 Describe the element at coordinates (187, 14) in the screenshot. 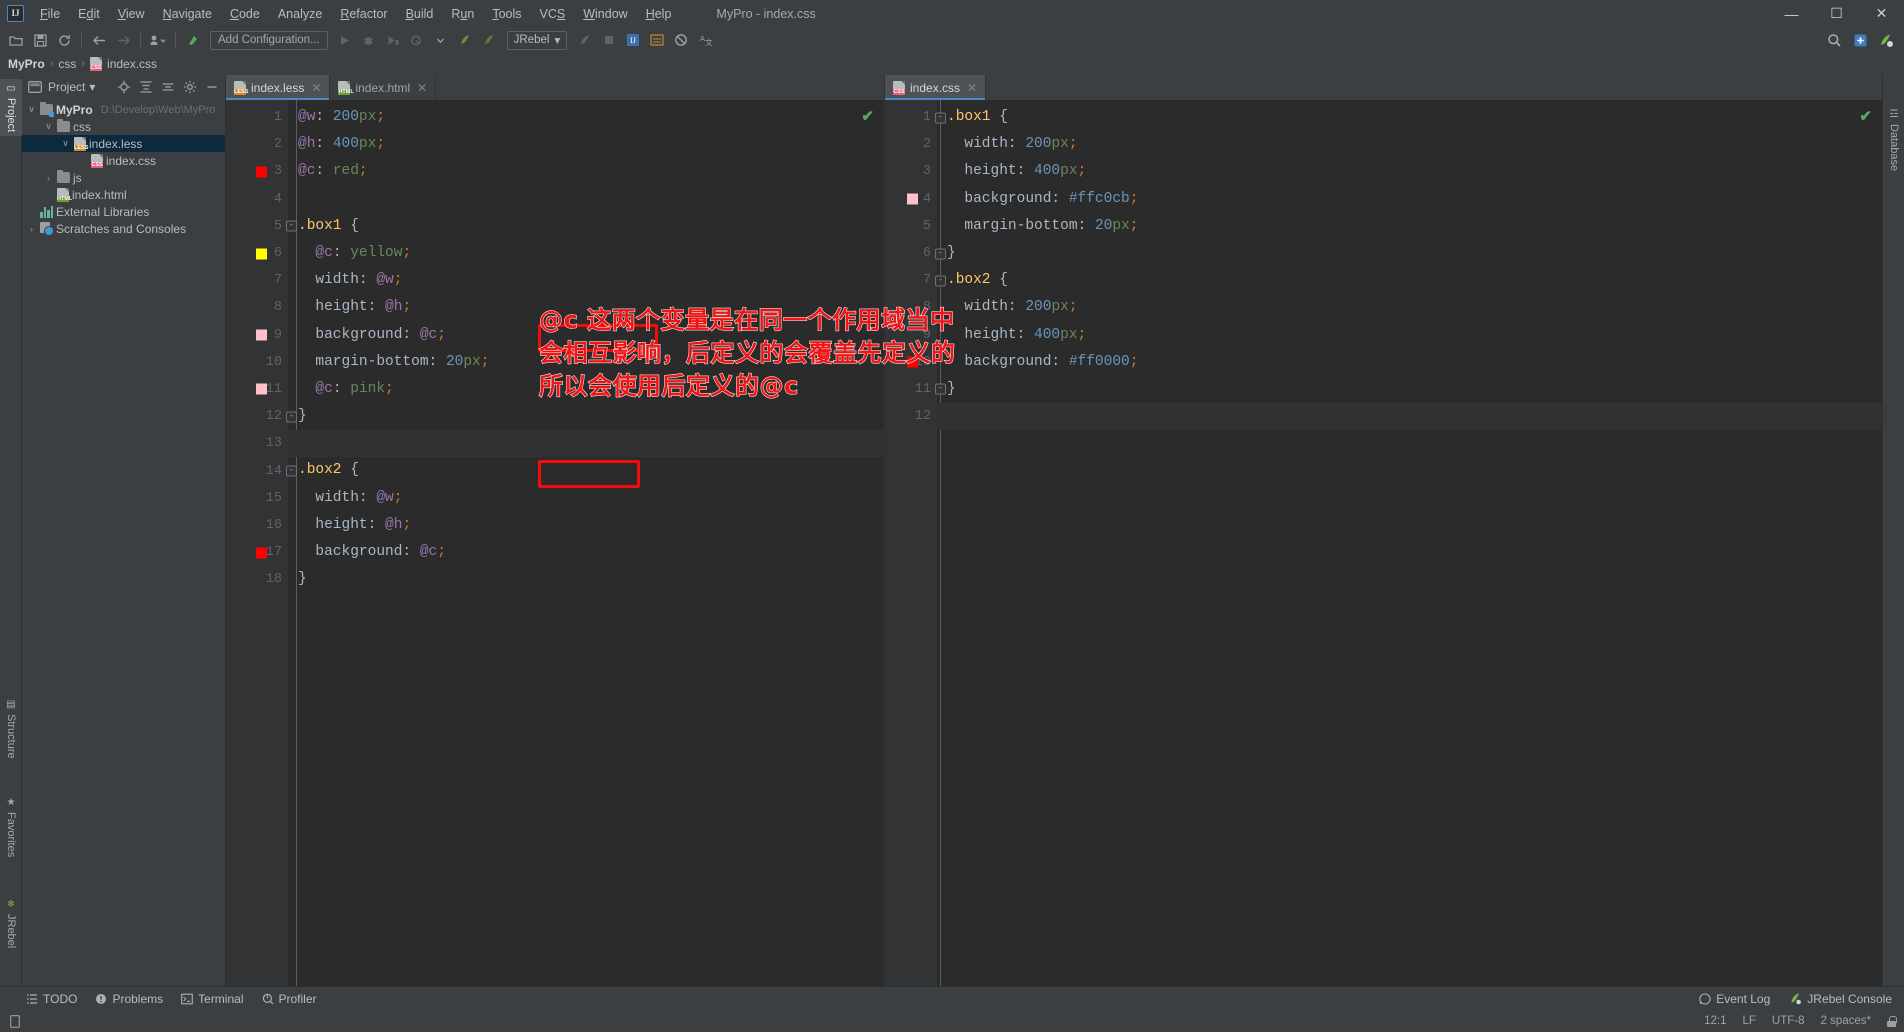

I see `menu-navigate: Navigate` at that location.